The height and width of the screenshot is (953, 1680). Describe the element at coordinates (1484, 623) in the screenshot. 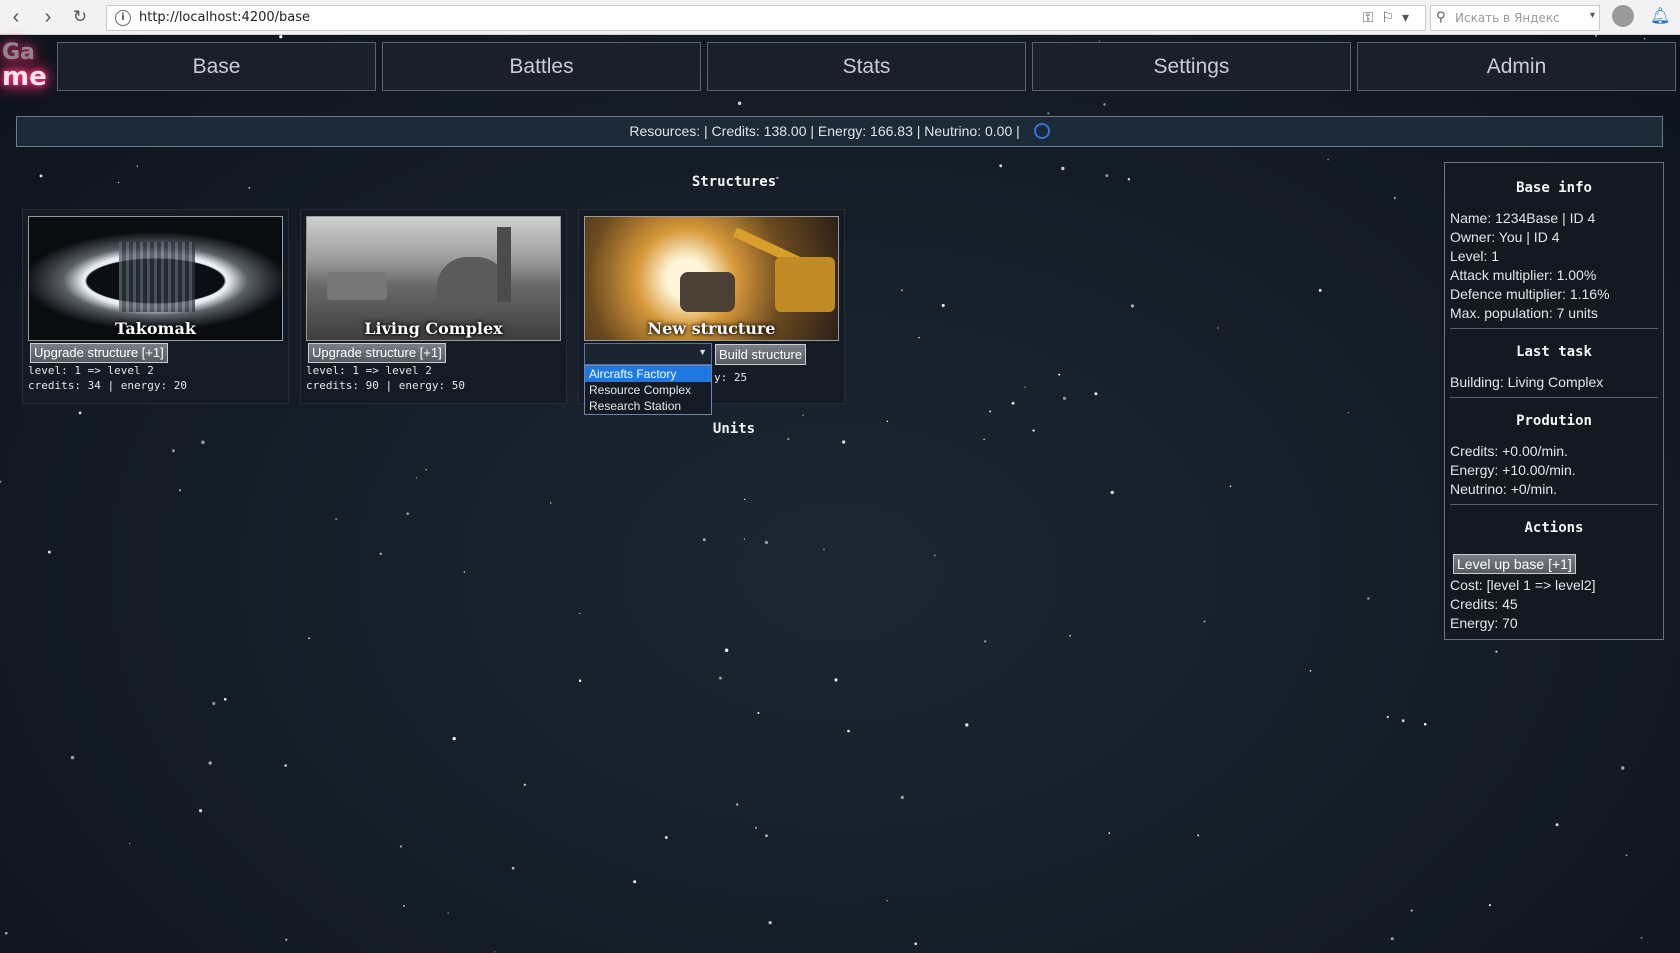

I see `level-up-cost-energy: Energy: 70` at that location.